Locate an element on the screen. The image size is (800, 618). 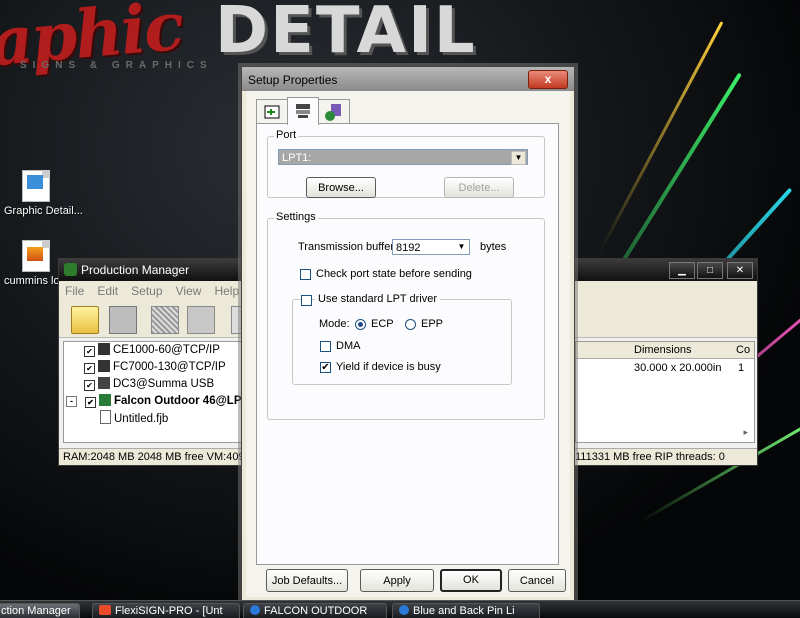
flexisign-icon is located at coordinates (105, 610).